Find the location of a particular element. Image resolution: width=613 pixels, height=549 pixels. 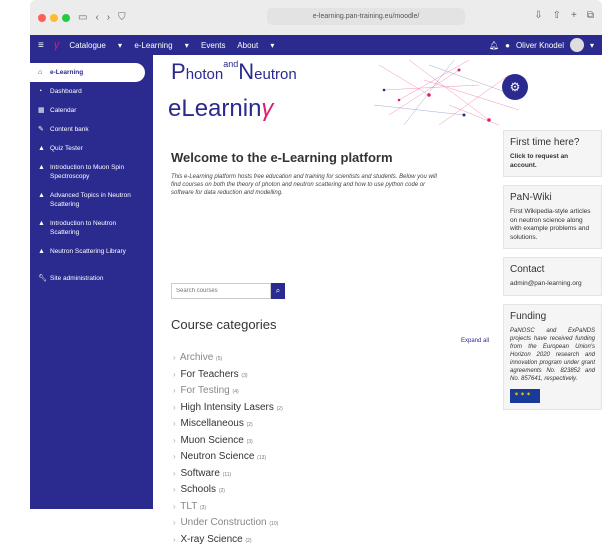

close-window-button is located at coordinates (42, 17).